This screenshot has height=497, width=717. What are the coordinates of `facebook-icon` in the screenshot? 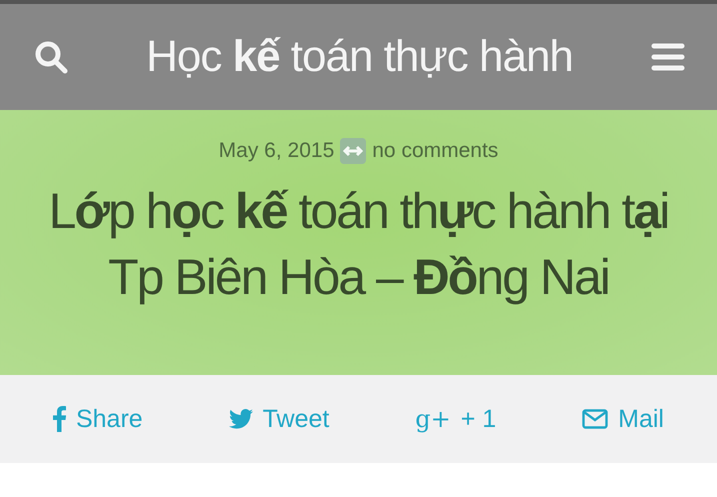 It's located at (59, 419).